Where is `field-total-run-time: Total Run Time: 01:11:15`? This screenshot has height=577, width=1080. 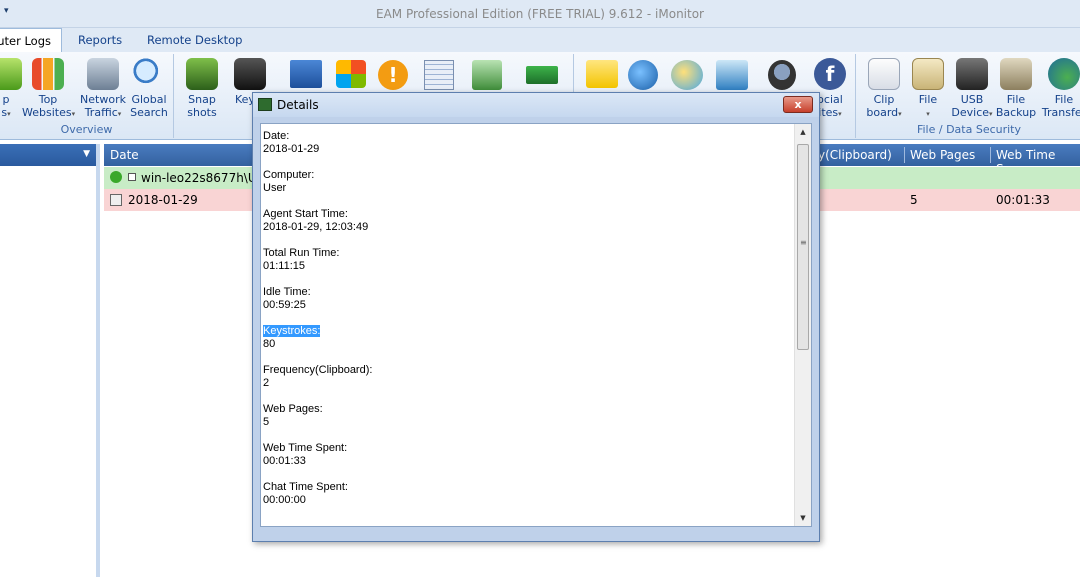 field-total-run-time: Total Run Time: 01:11:15 is located at coordinates (301, 260).